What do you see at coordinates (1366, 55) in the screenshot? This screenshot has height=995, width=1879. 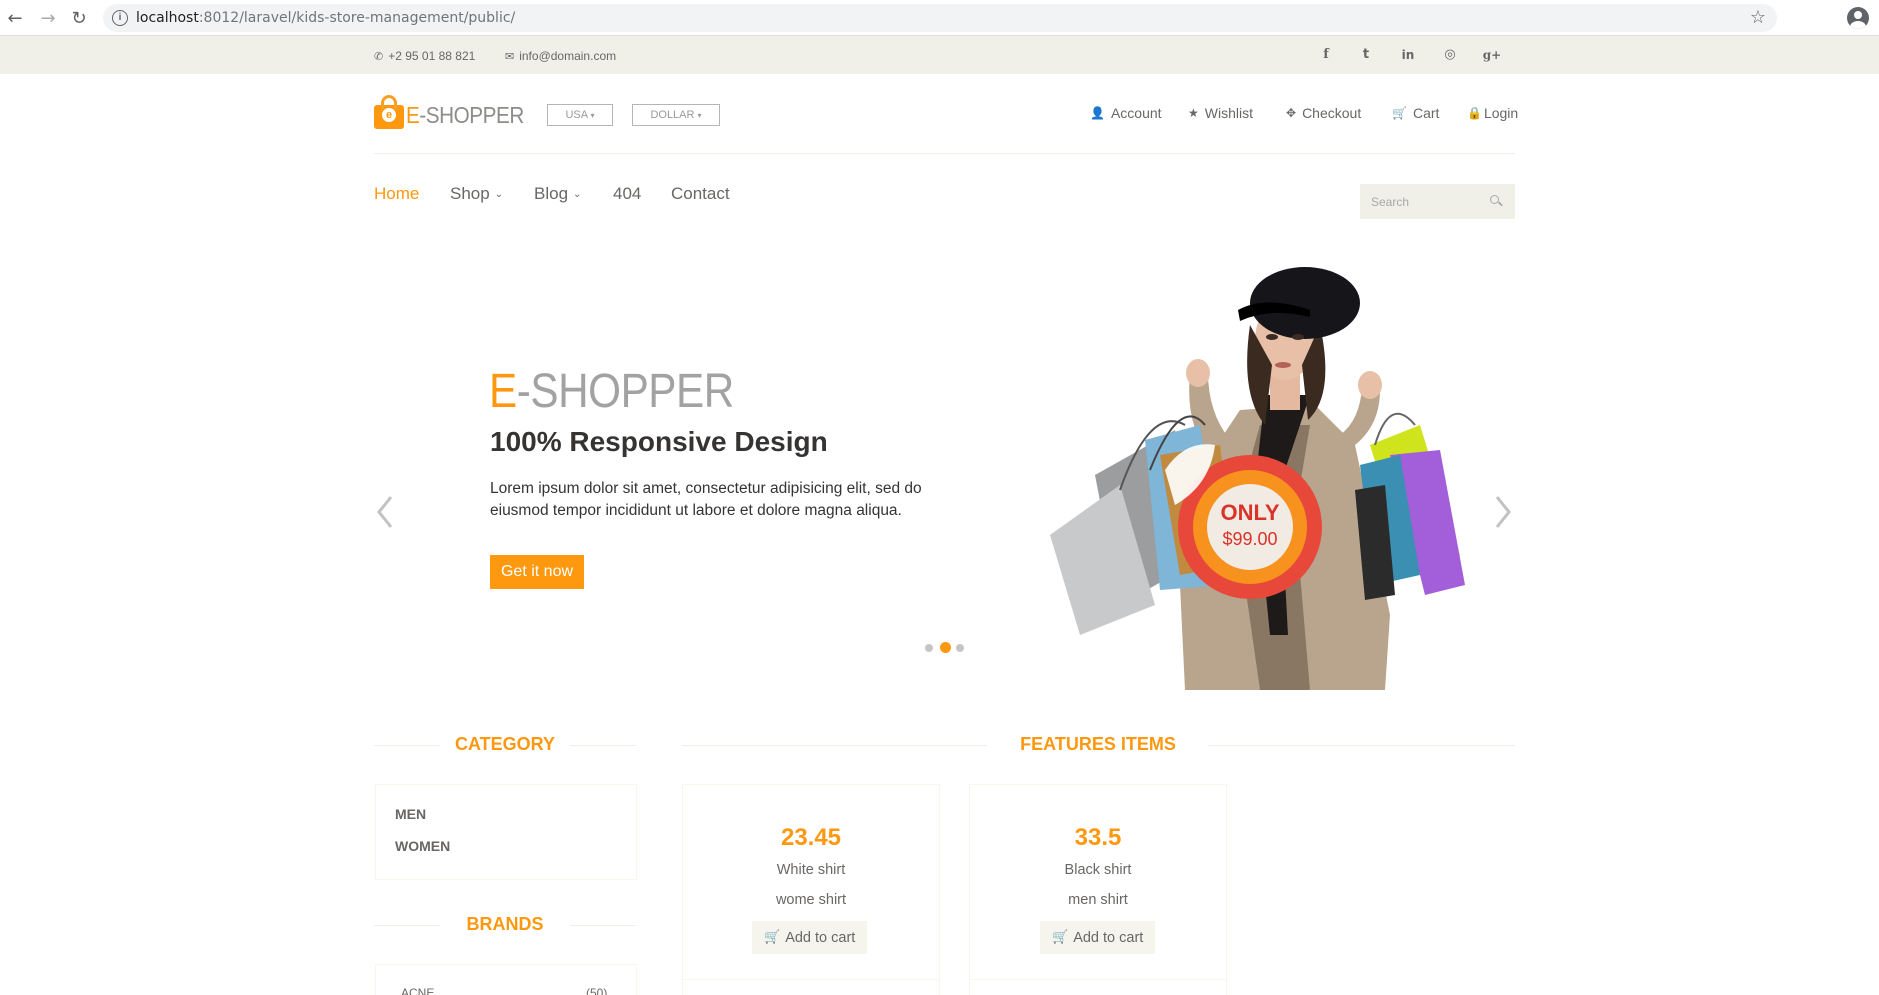 I see `twitter-icon: t` at bounding box center [1366, 55].